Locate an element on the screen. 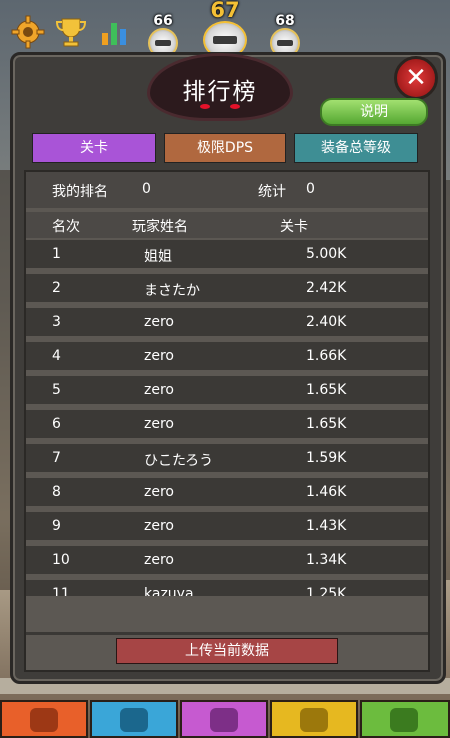 This screenshot has height=738, width=450. table-row: 7 ひこたろう 1.59K is located at coordinates (227, 458).